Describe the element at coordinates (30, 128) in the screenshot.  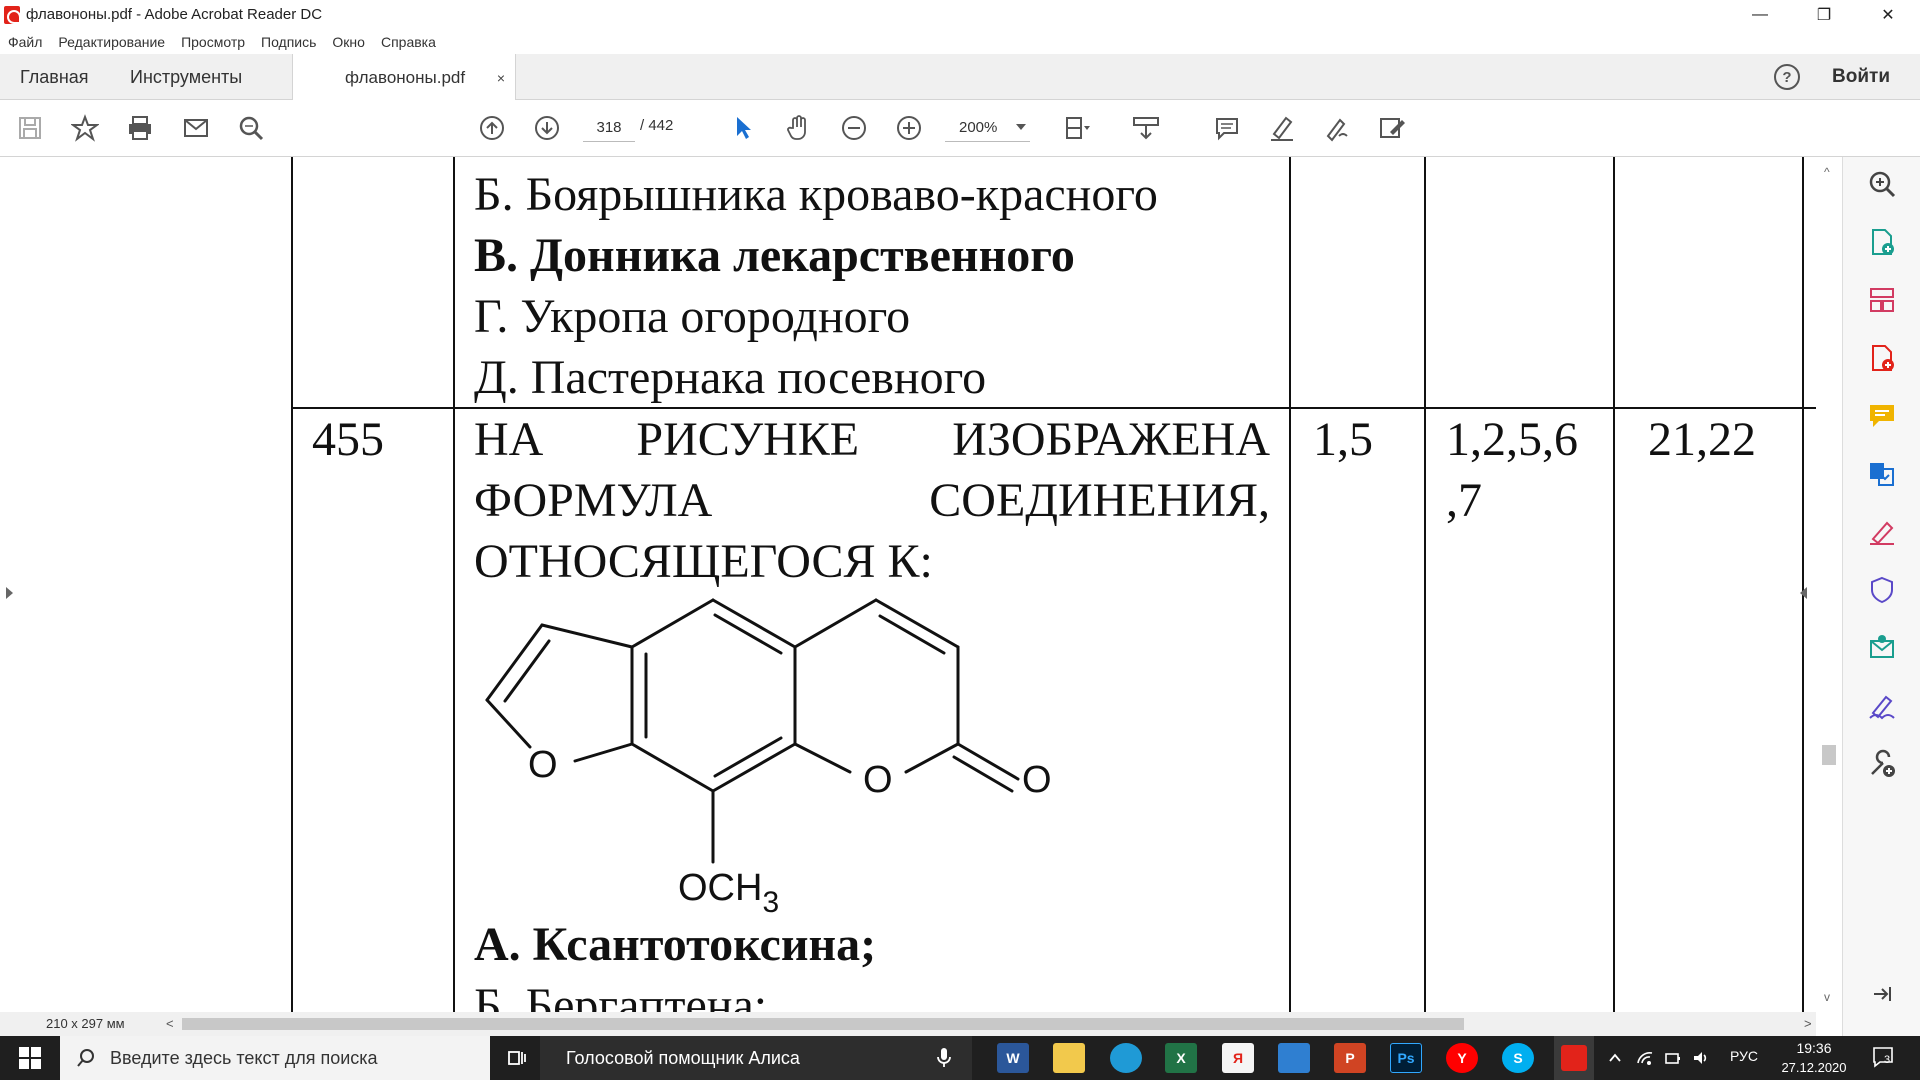
I see `save-icon` at that location.